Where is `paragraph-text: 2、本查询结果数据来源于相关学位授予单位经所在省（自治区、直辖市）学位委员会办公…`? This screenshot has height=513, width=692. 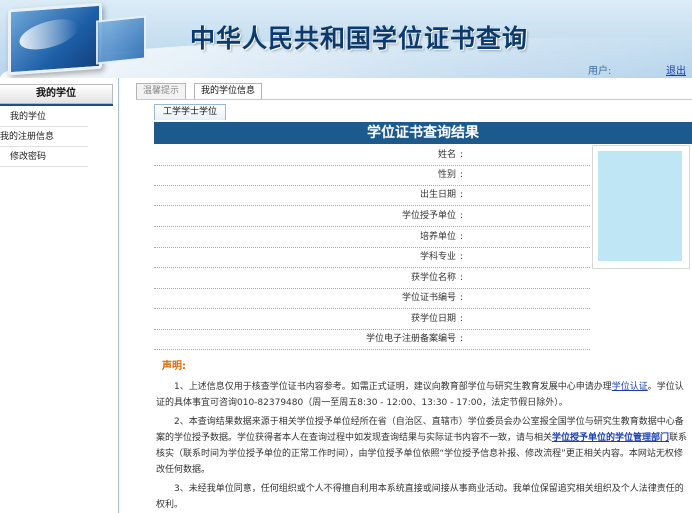 paragraph-text: 2、本查询结果数据来源于相关学位授予单位经所在省（自治区、直辖市）学位委员会办公… is located at coordinates (422, 446).